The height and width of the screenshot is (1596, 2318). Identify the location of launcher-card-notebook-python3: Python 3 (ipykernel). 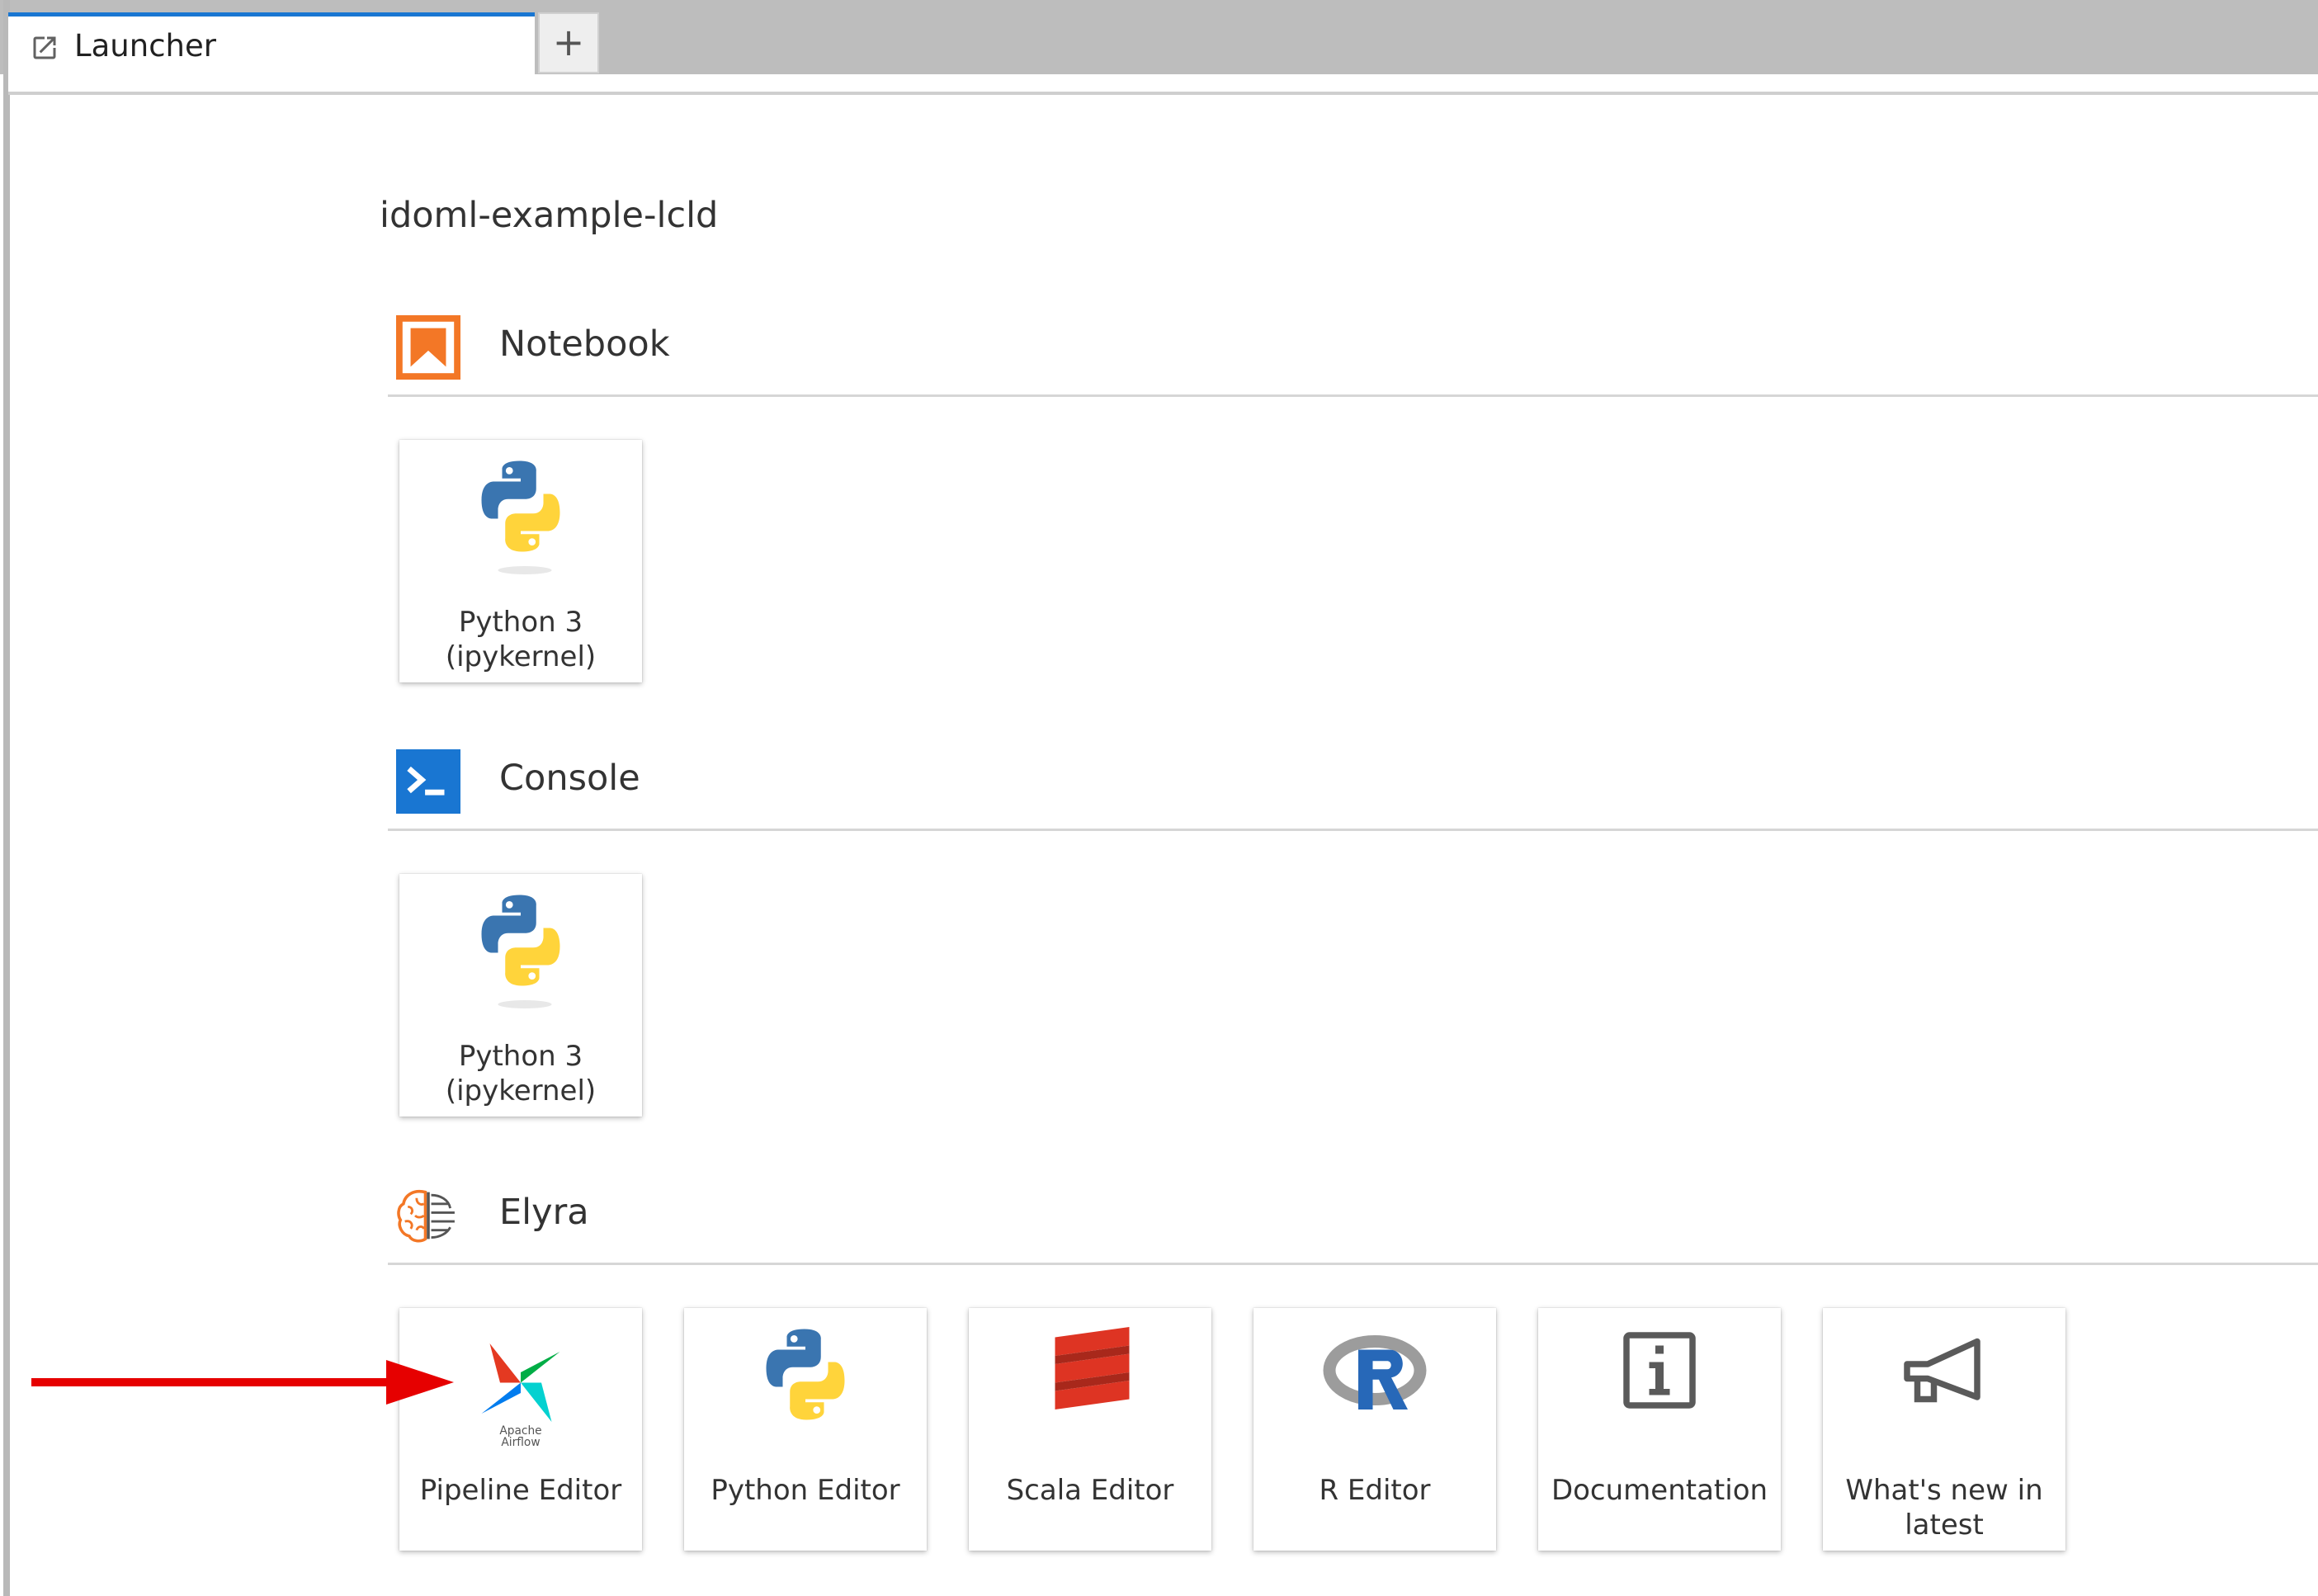
(520, 561).